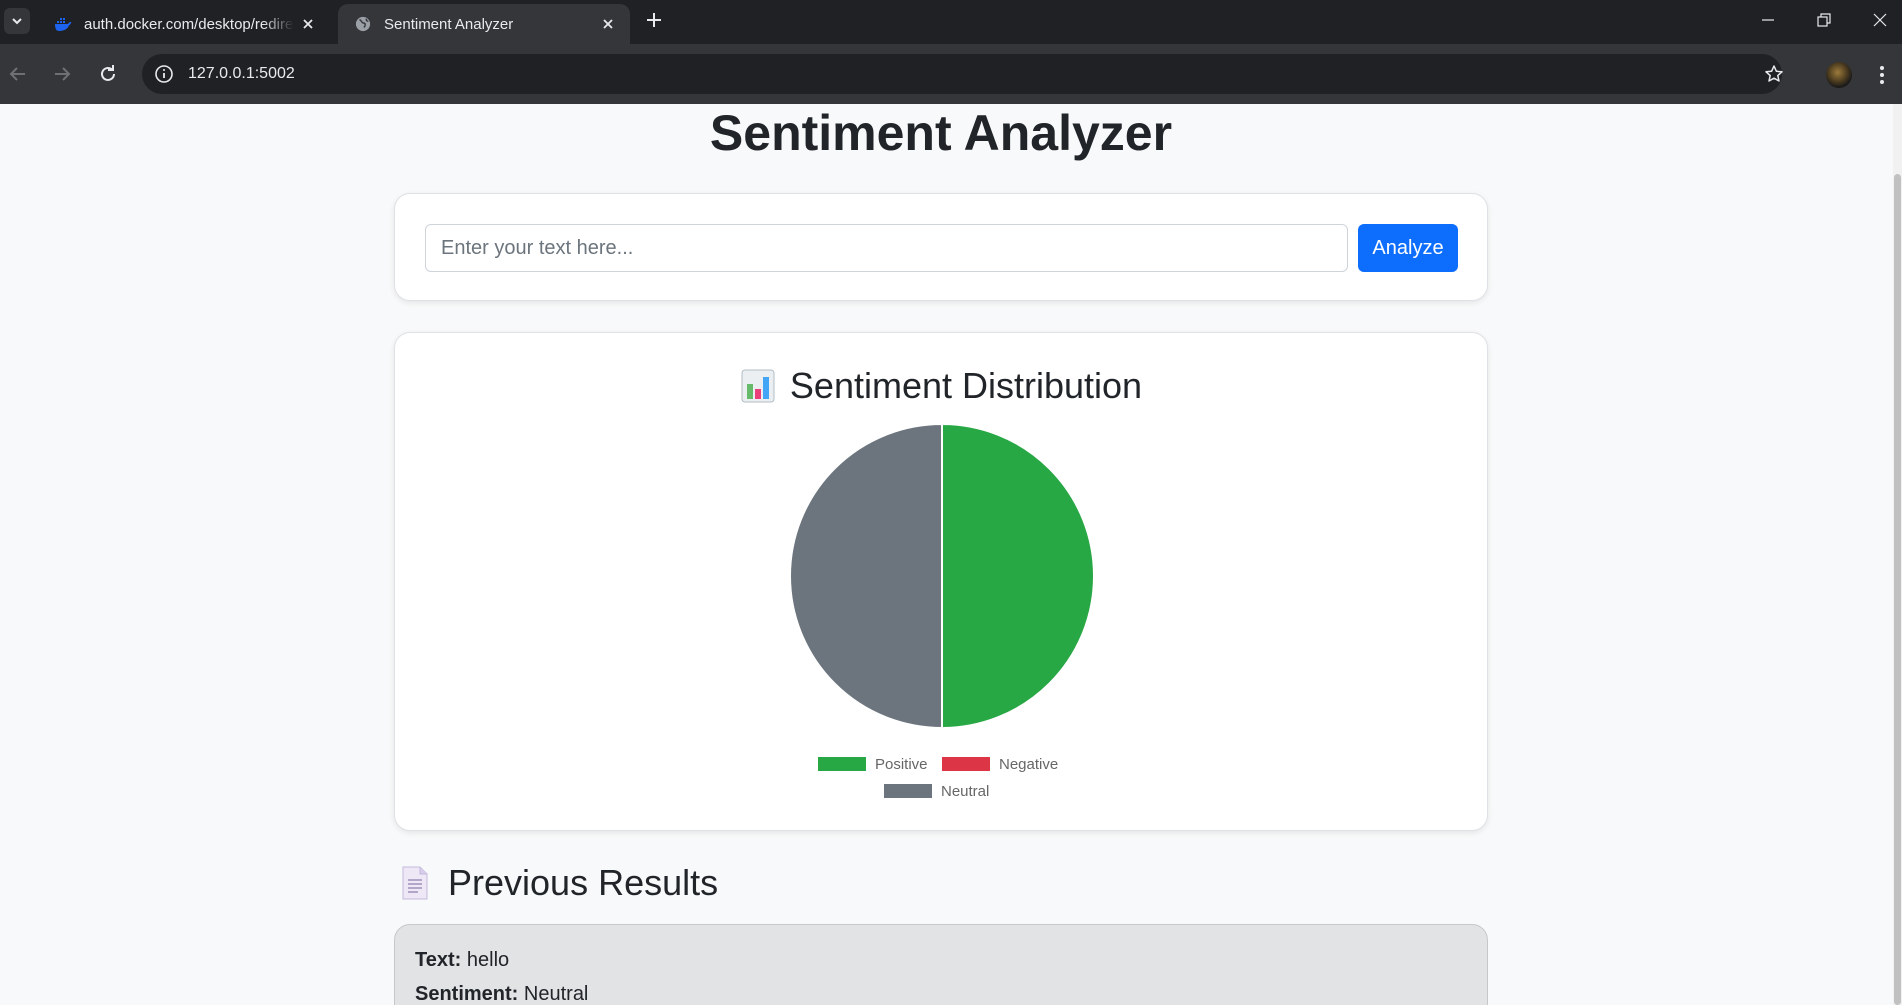 The width and height of the screenshot is (1902, 1005). Describe the element at coordinates (62, 74) in the screenshot. I see `forward-arrow-icon` at that location.